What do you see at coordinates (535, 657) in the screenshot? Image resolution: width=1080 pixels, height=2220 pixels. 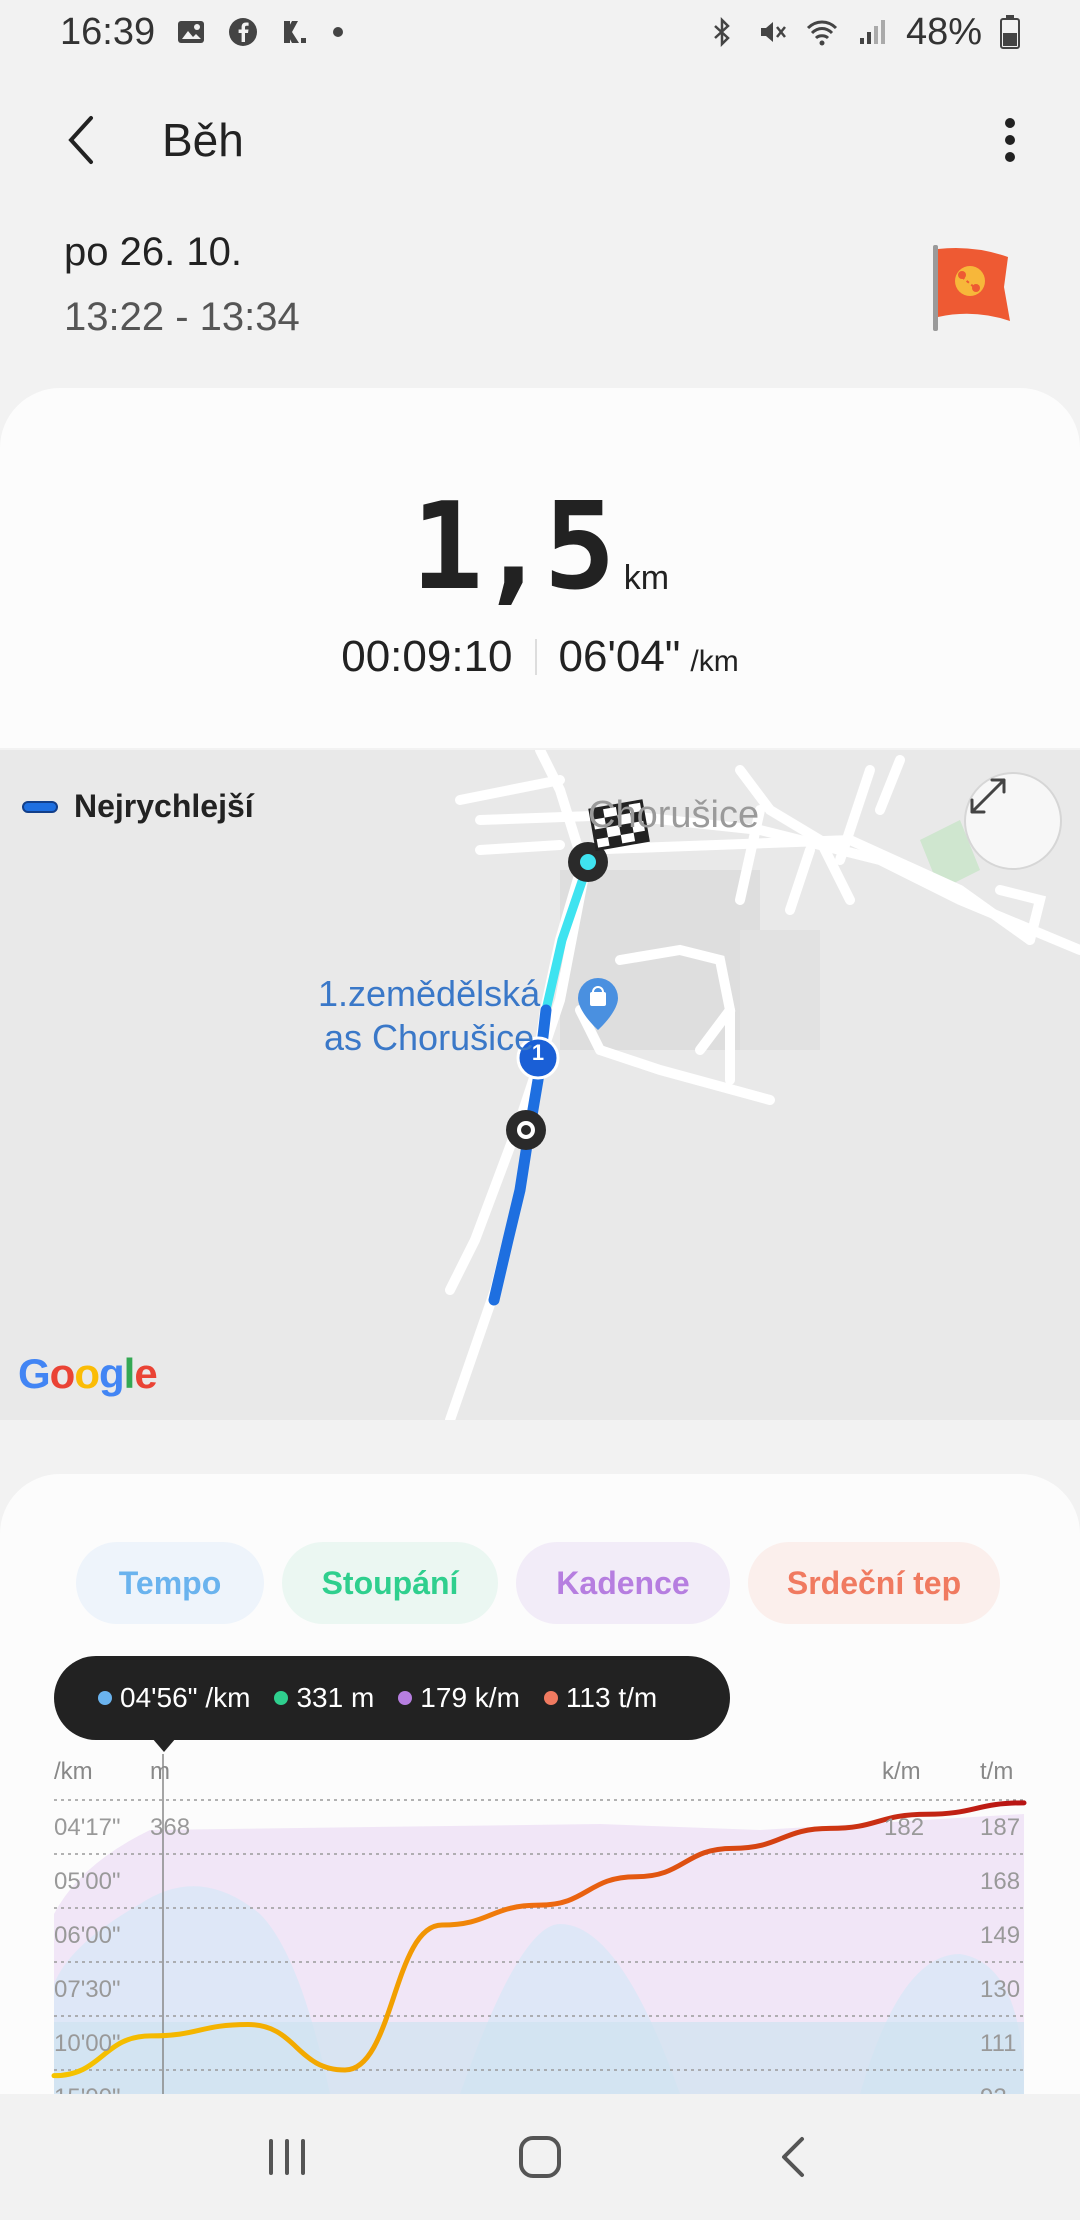 I see `stat-divider` at bounding box center [535, 657].